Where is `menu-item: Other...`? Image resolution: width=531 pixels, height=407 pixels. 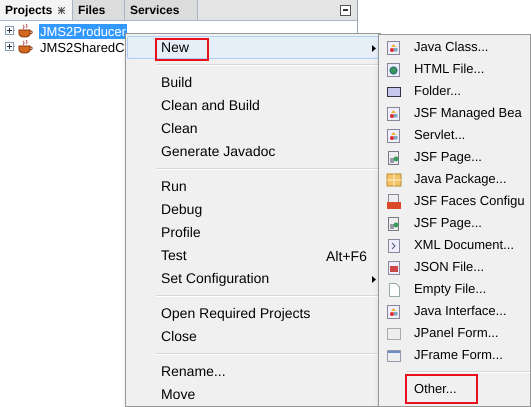
menu-item: Other... is located at coordinates (454, 389).